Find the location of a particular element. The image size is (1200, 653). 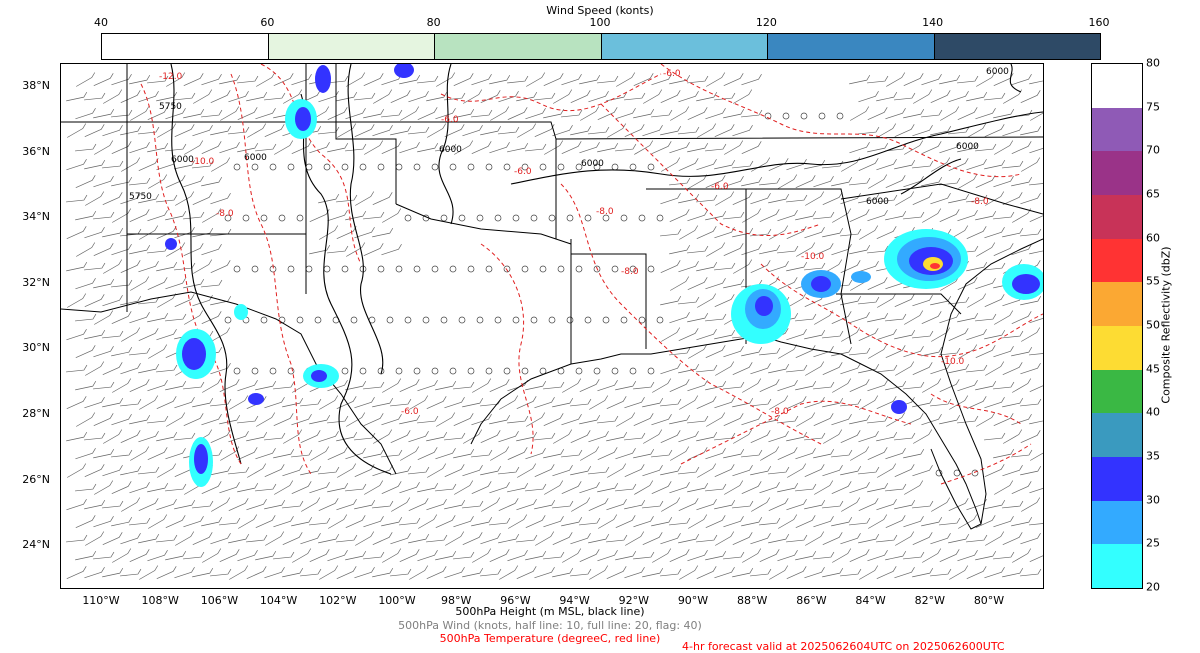

reflectivity-bin is located at coordinates (1117, 522).